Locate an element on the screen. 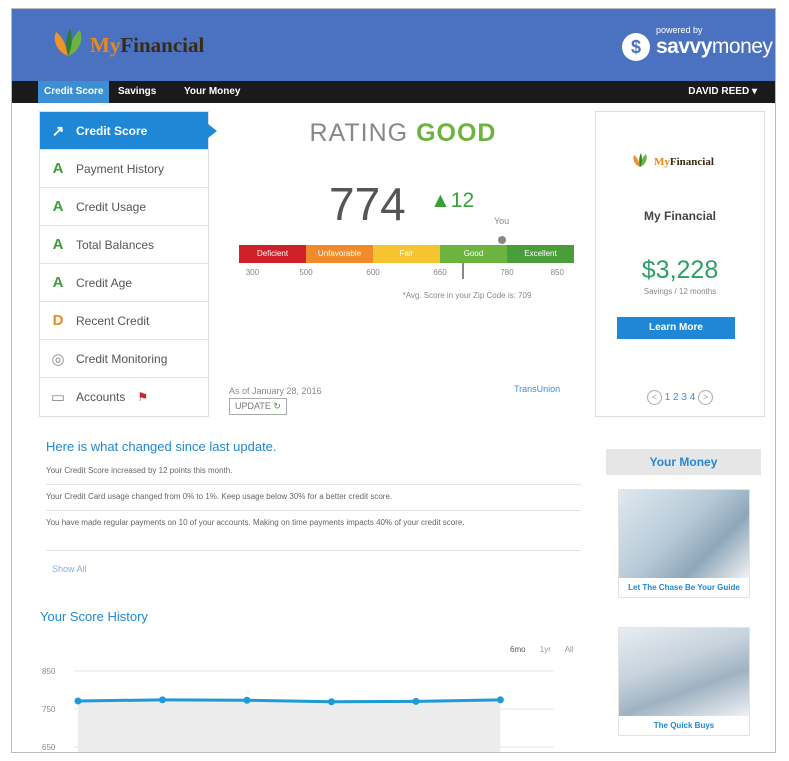  promo-pager: < 1 2 3 4 > is located at coordinates (680, 397).